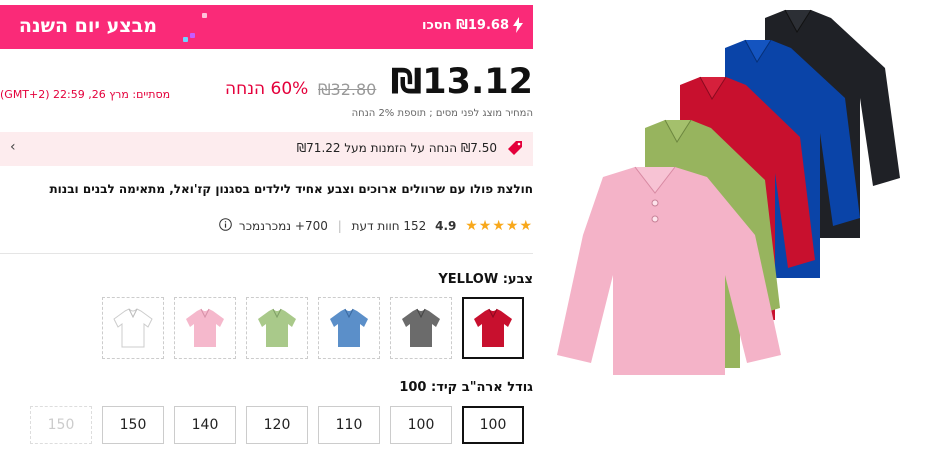 The image size is (927, 464). What do you see at coordinates (446, 226) in the screenshot?
I see `rating-value: 4.9` at bounding box center [446, 226].